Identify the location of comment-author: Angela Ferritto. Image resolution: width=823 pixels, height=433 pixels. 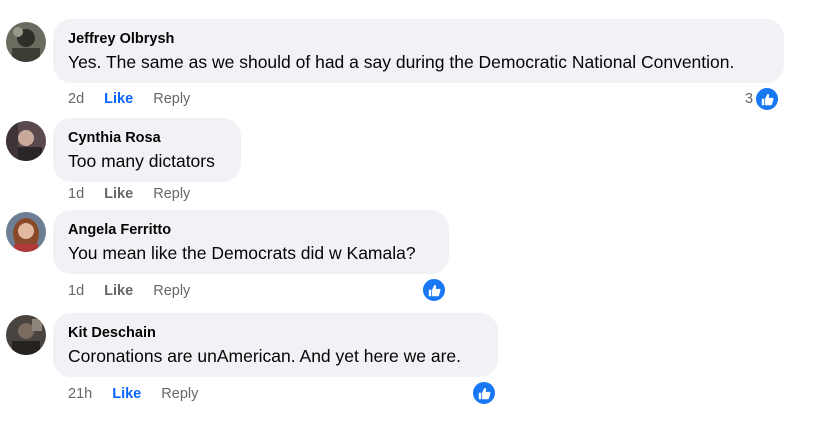
(251, 230).